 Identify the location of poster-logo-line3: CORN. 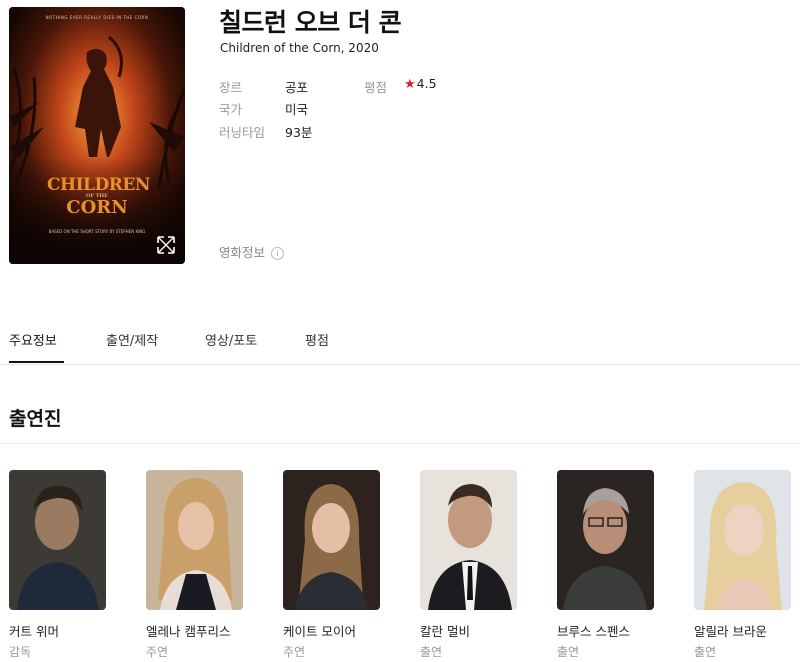
(97, 207).